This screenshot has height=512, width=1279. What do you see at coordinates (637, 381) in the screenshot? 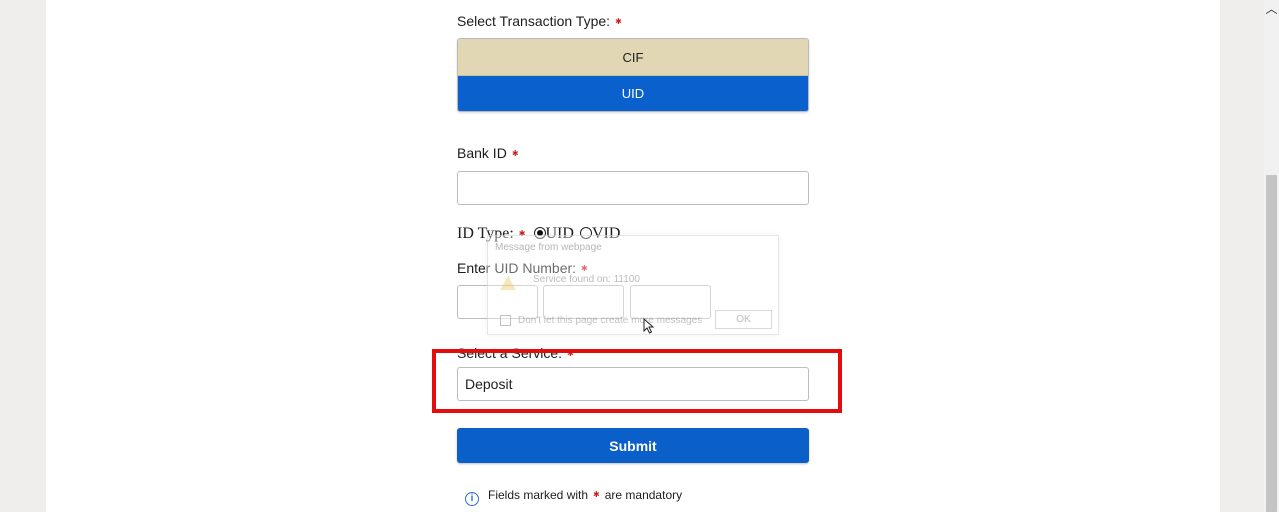
I see `annotation-highlight-box` at bounding box center [637, 381].